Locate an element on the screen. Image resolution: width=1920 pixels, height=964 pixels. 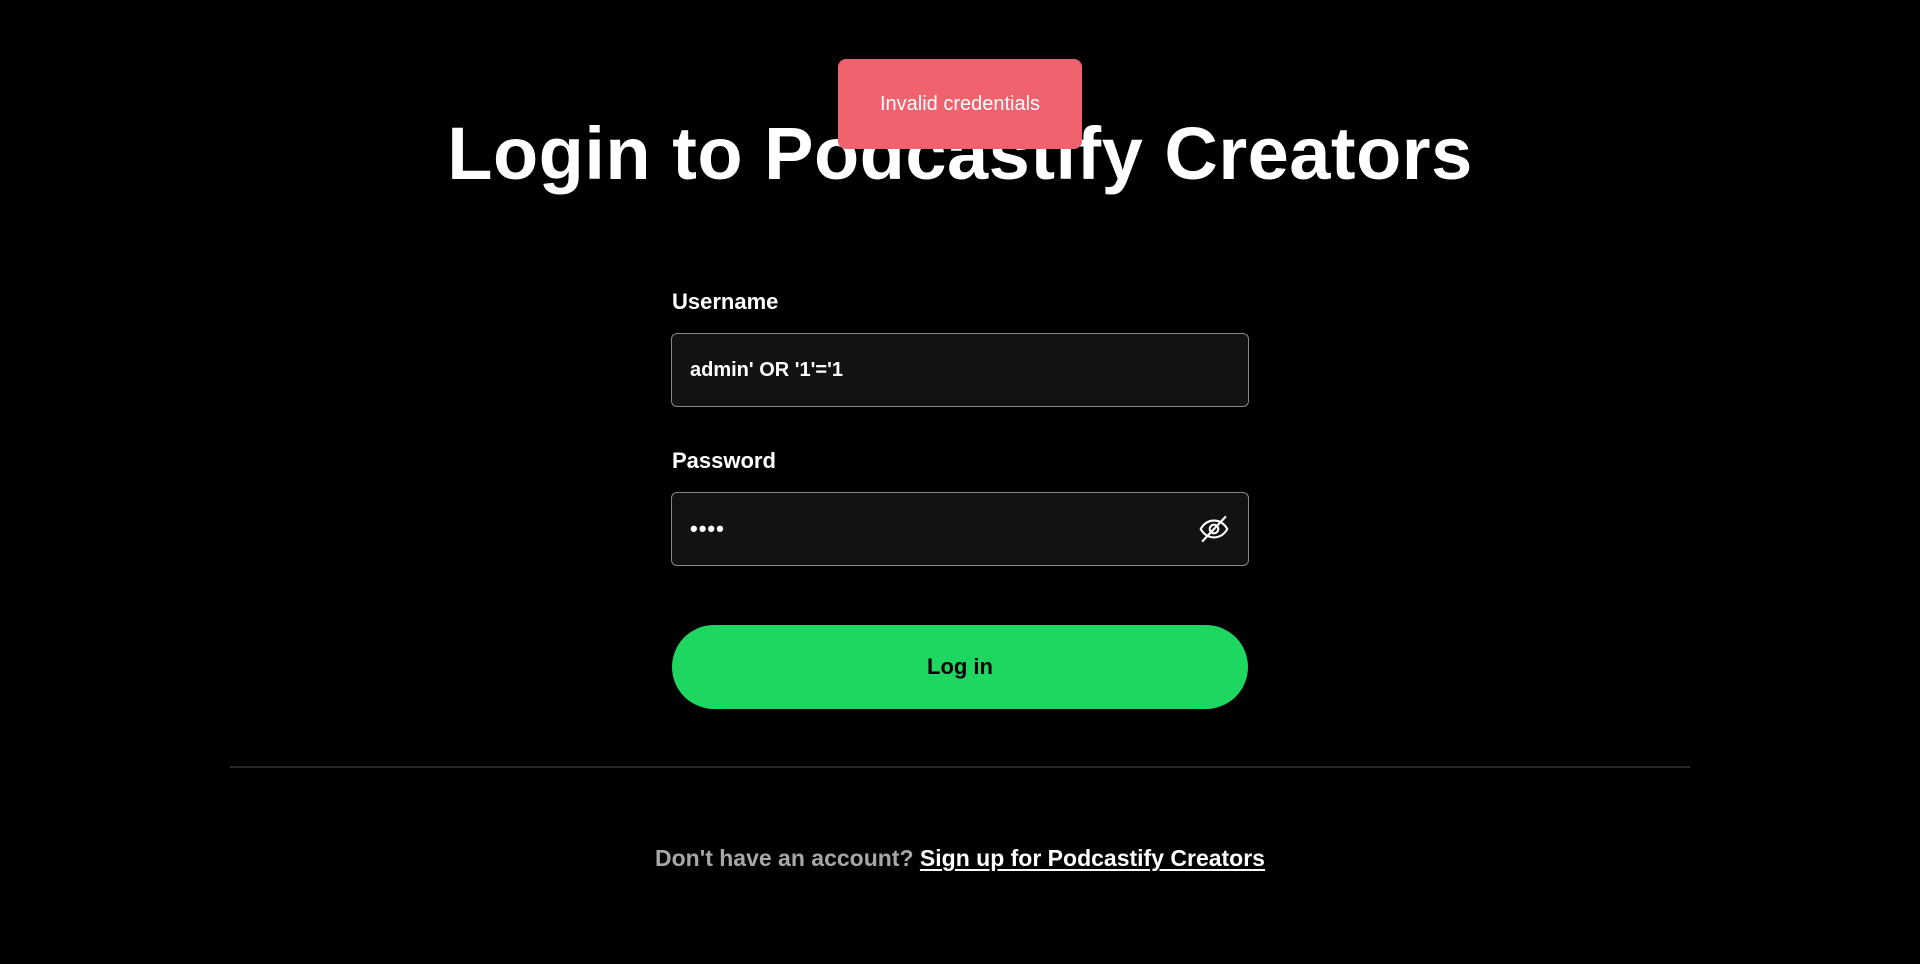
password-input is located at coordinates (960, 529).